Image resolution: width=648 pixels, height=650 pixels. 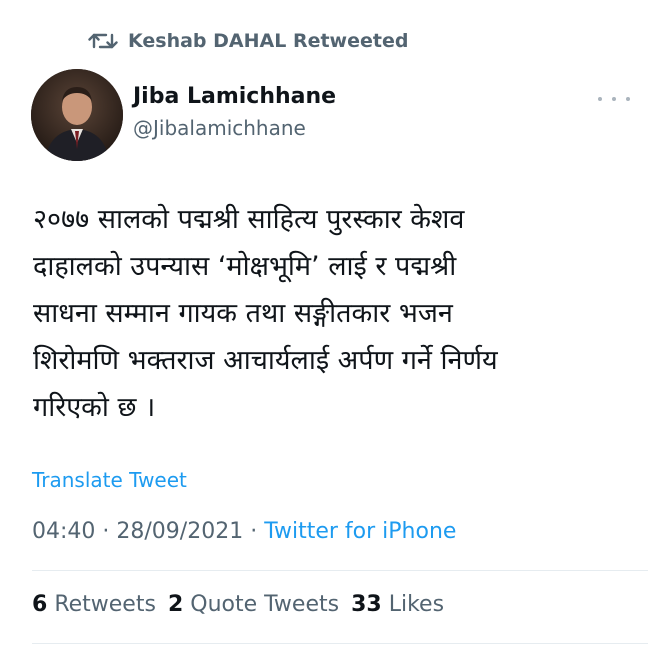 I want to click on translate-tweet-link: Translate Tweet, so click(x=109, y=480).